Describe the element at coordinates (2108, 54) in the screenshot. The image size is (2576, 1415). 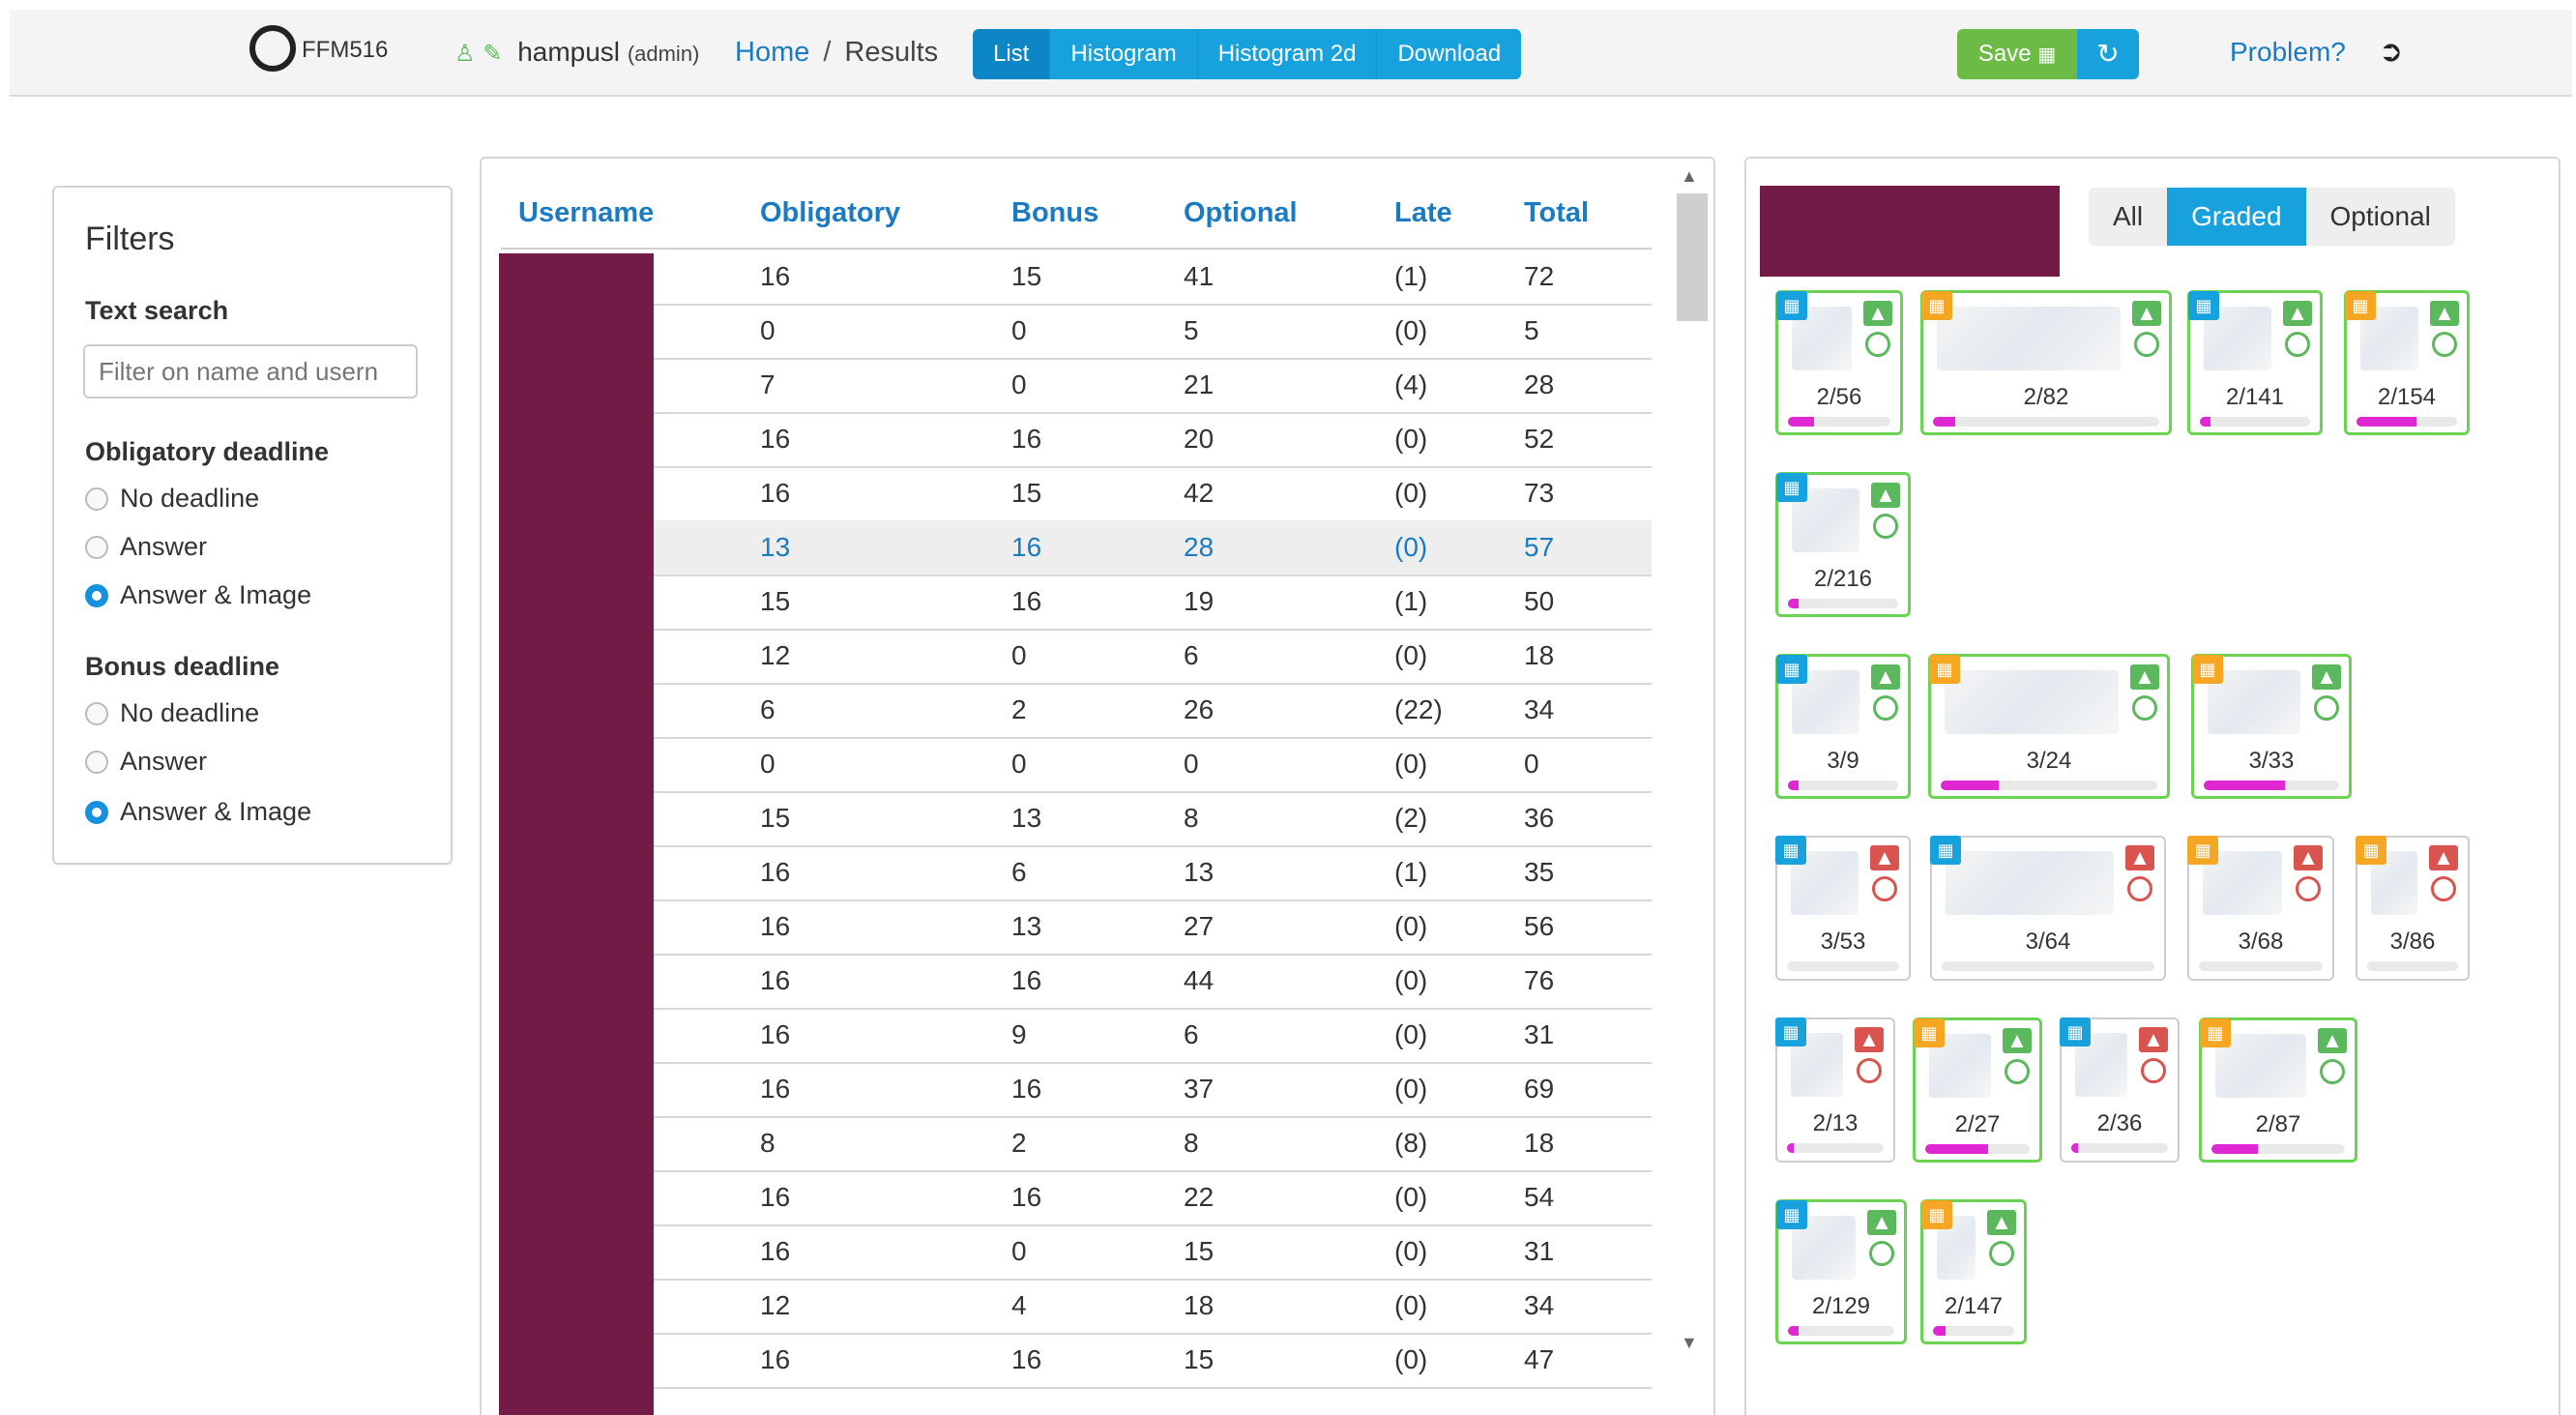
I see `refresh-button: ↻` at that location.